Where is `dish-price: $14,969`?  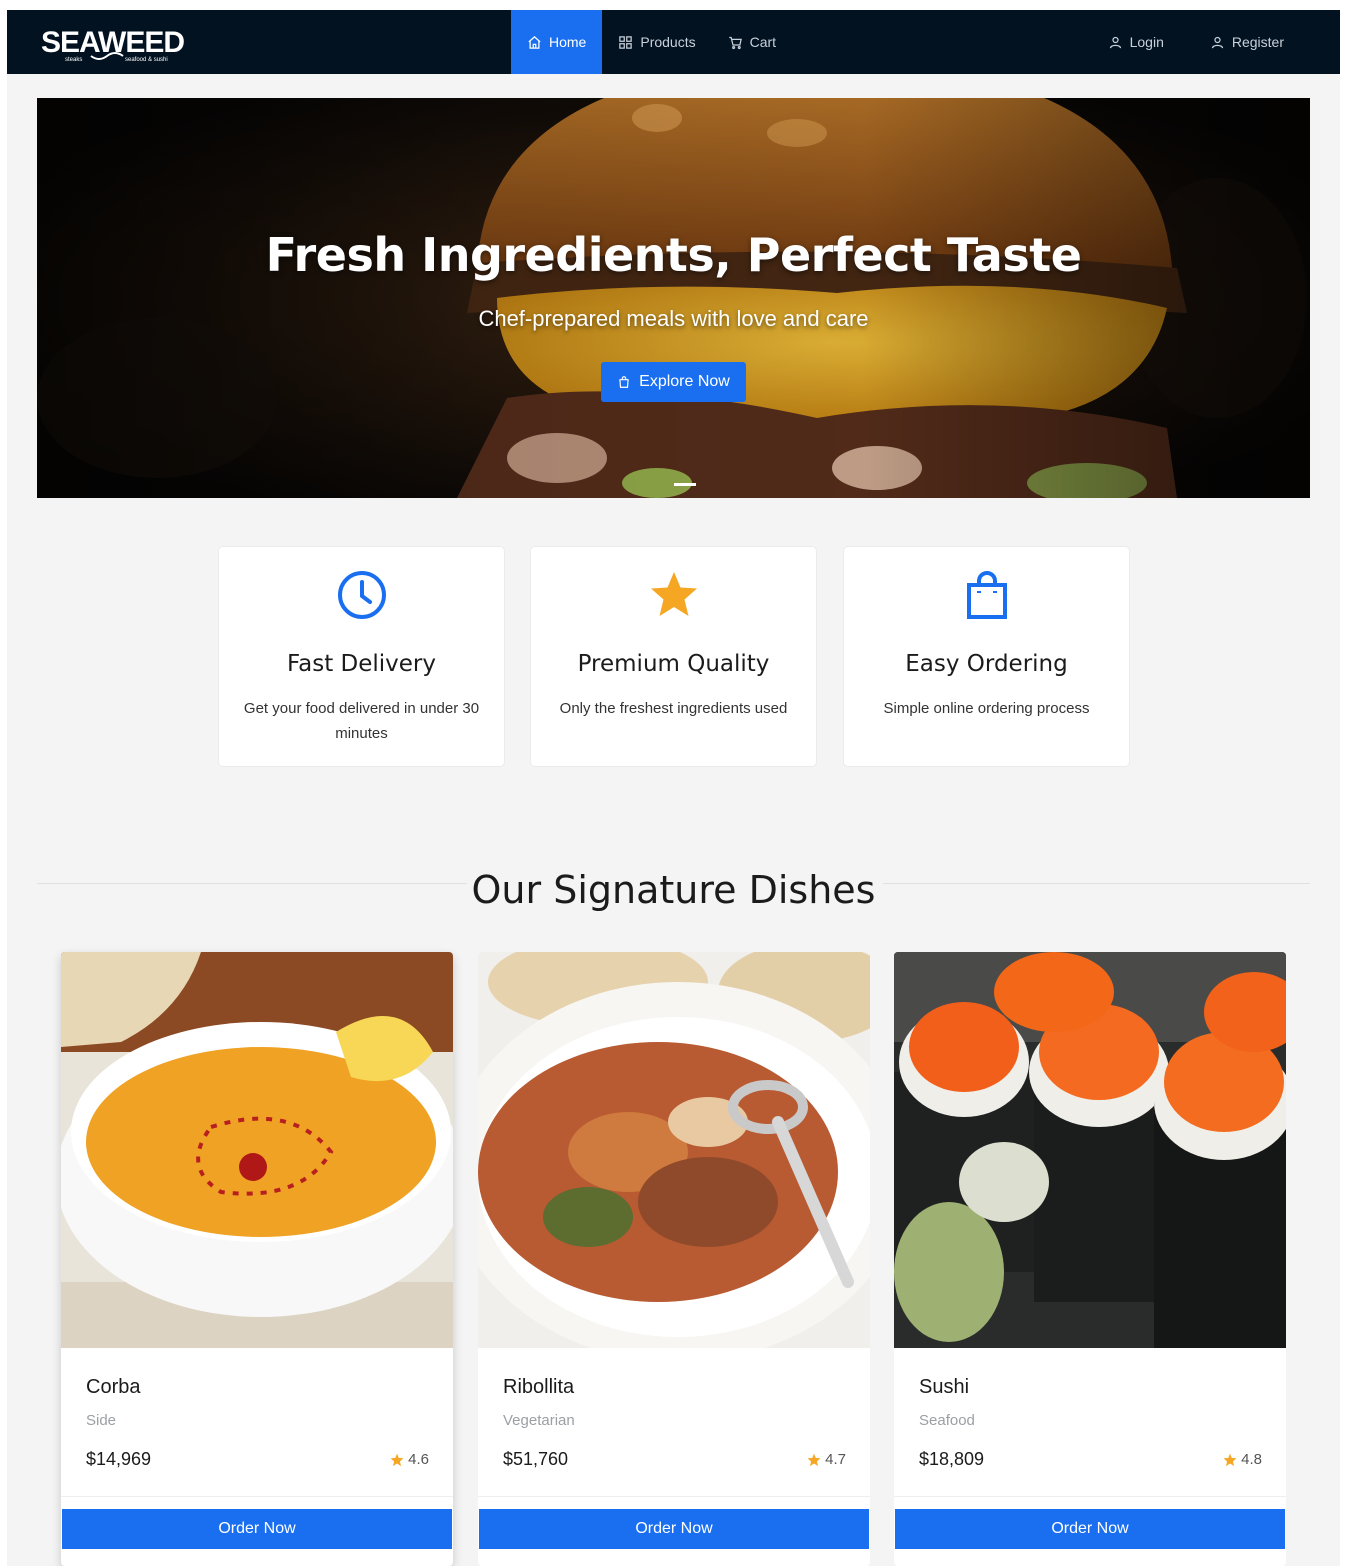
dish-price: $14,969 is located at coordinates (119, 1459).